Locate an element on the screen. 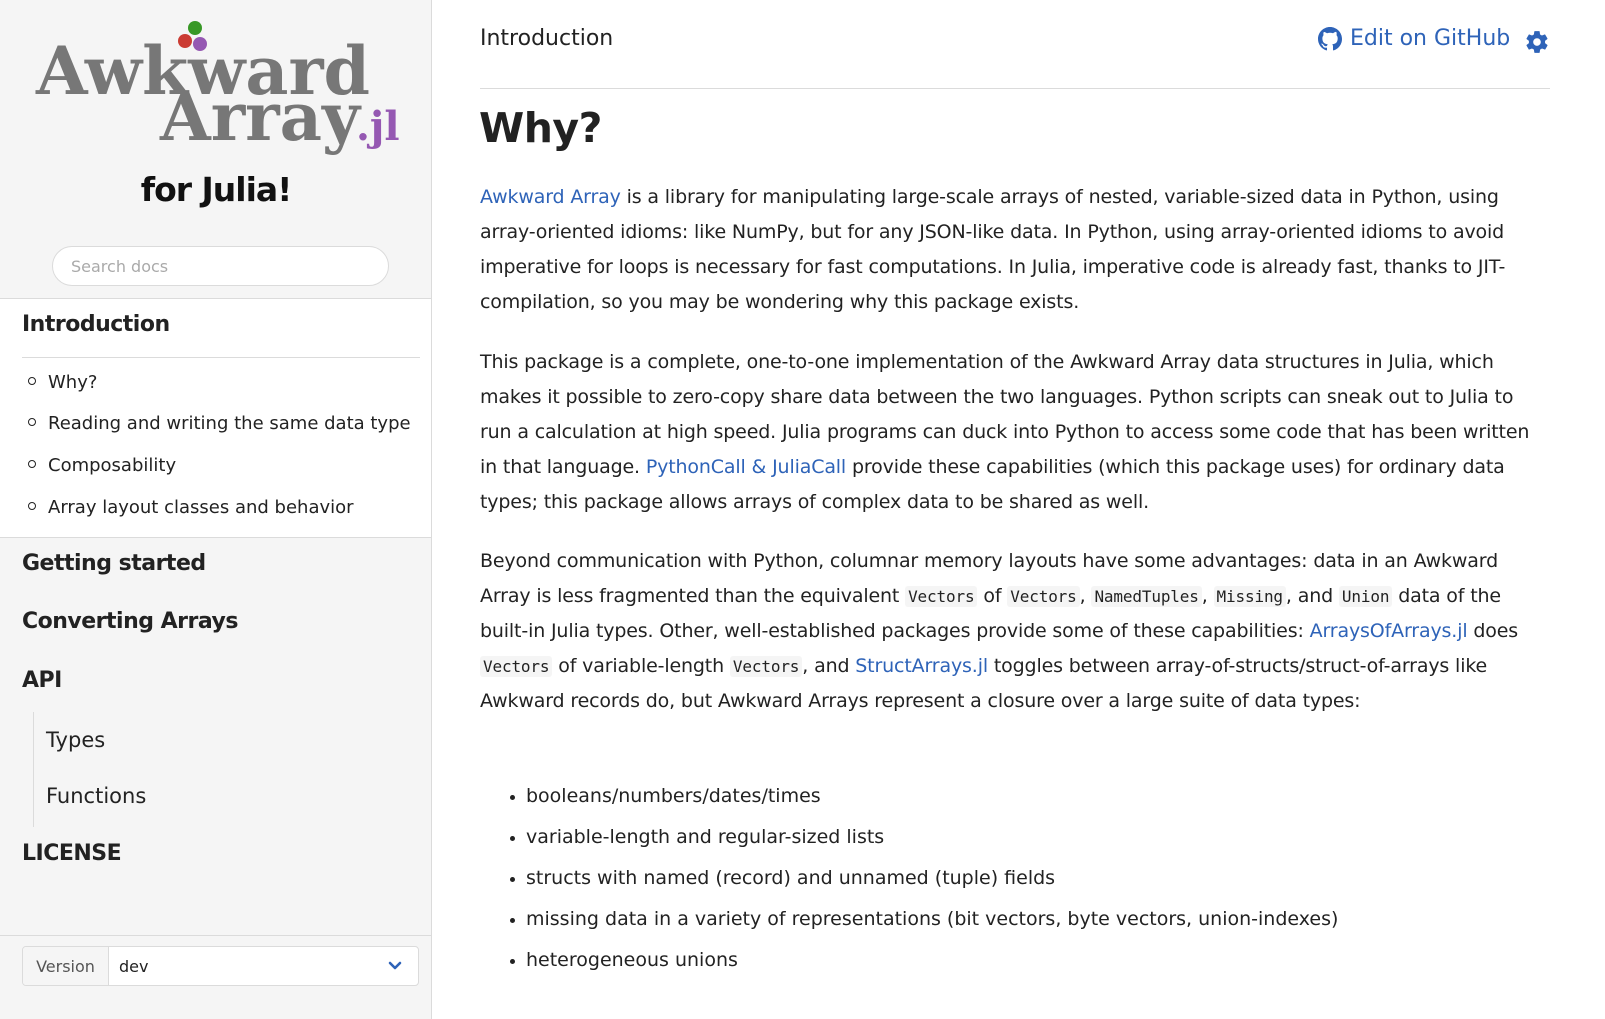 The image size is (1605, 1019). logo-link: Awkward Array .jl is located at coordinates (222, 89).